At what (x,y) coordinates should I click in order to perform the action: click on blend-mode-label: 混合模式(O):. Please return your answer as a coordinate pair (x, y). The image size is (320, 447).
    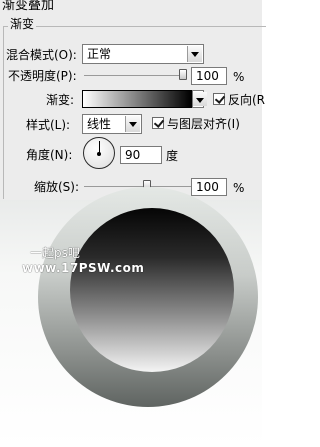
    Looking at the image, I should click on (41, 55).